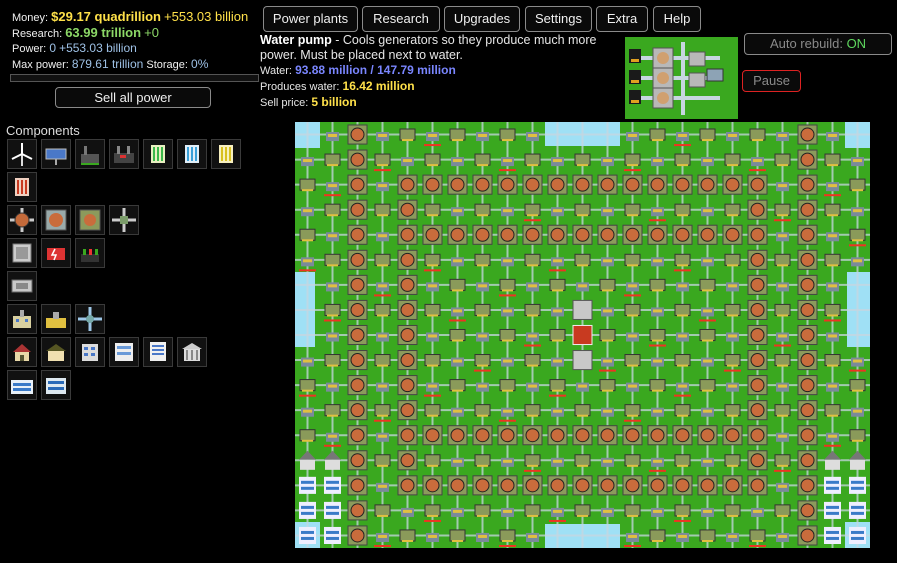 This screenshot has width=897, height=563. I want to click on power-row: Power: 0 +553.03 billion, so click(135, 49).